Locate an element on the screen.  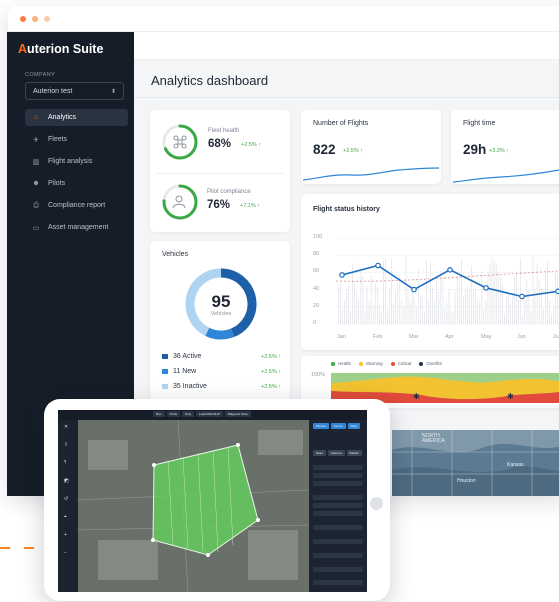
plan-toolbar-button: Load KML/SHP is located at coordinates (209, 414).